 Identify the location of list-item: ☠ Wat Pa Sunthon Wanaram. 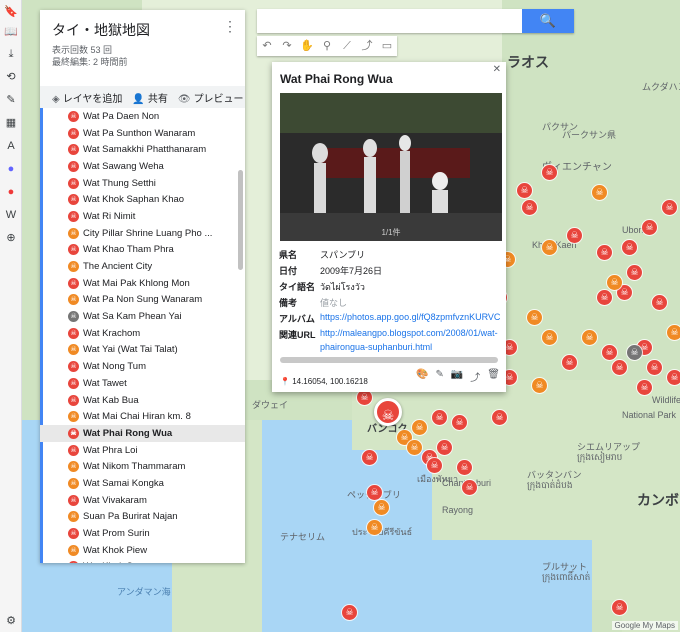
(142, 133).